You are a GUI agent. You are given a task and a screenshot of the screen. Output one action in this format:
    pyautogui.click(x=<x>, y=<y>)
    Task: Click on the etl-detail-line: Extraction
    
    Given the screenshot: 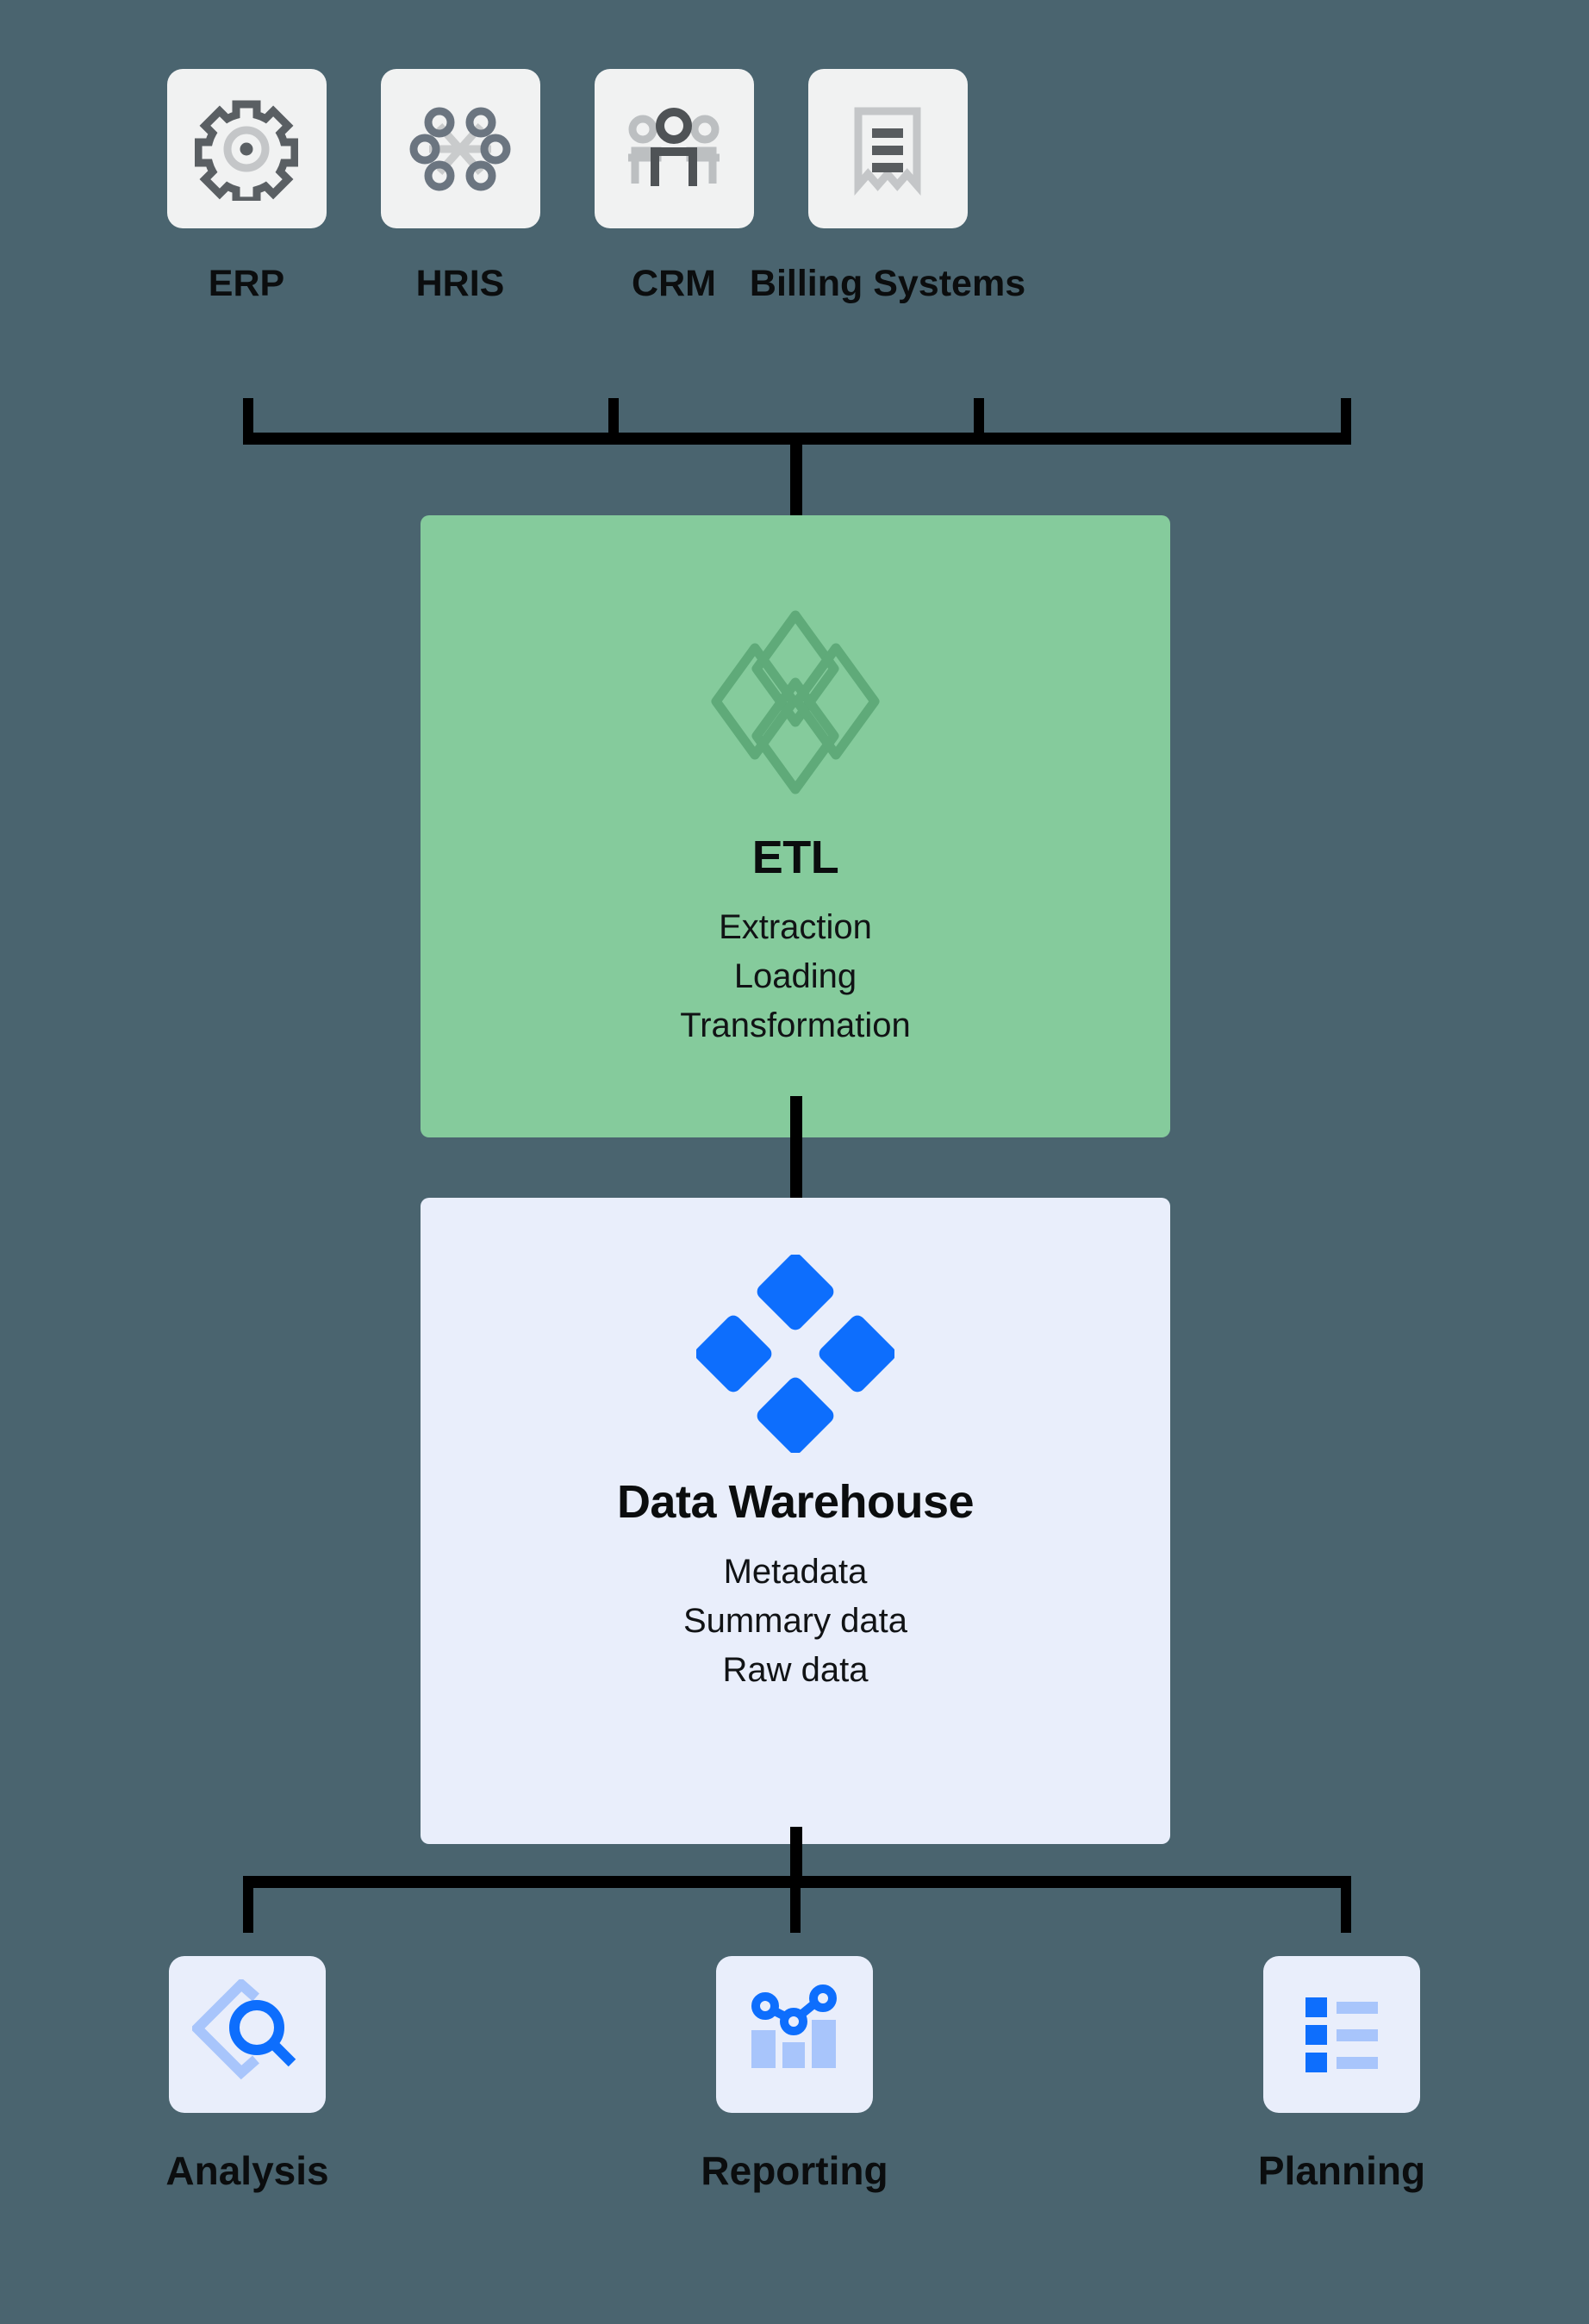 What is the action you would take?
    pyautogui.click(x=795, y=927)
    